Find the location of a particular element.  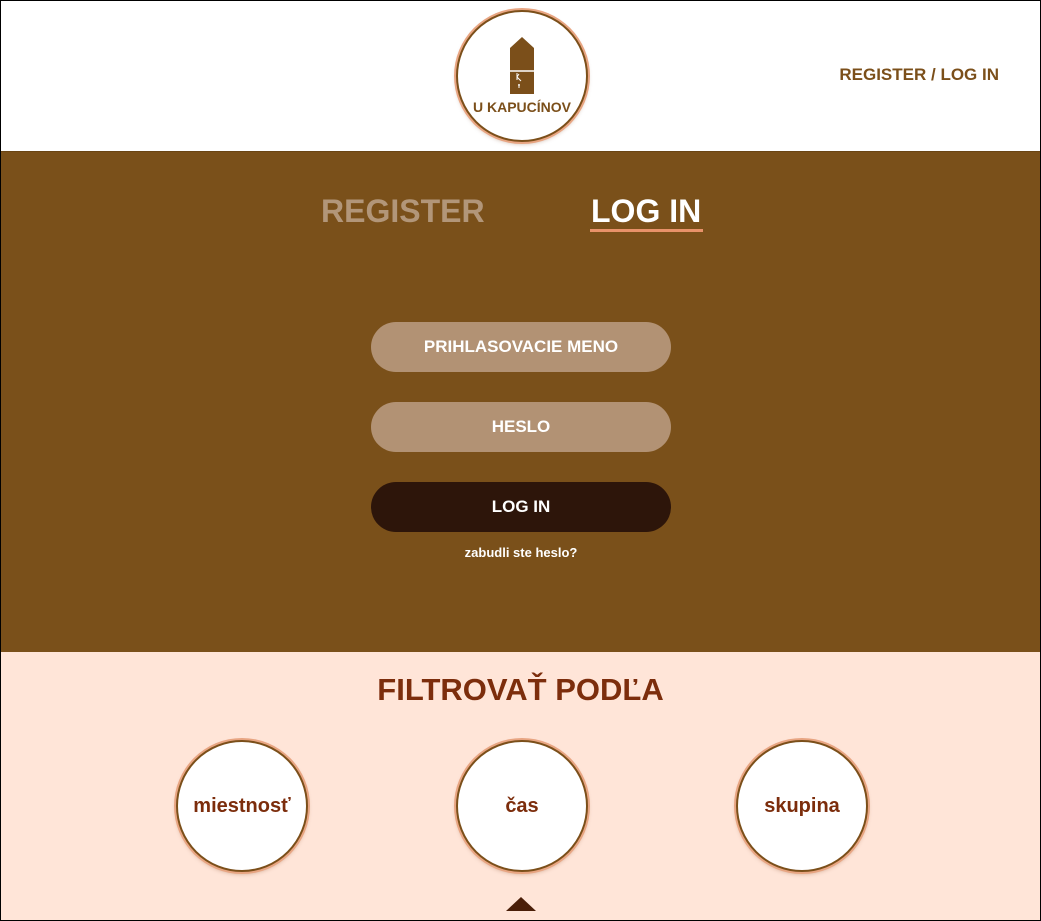

filter-option-room: miestnosť is located at coordinates (242, 806).